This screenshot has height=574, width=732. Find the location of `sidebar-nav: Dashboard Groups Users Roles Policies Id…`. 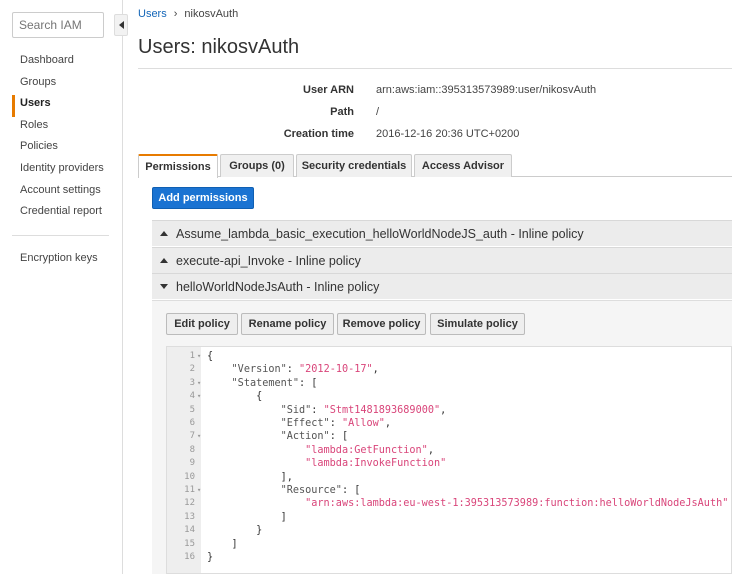

sidebar-nav: Dashboard Groups Users Roles Policies Id… is located at coordinates (62, 138).